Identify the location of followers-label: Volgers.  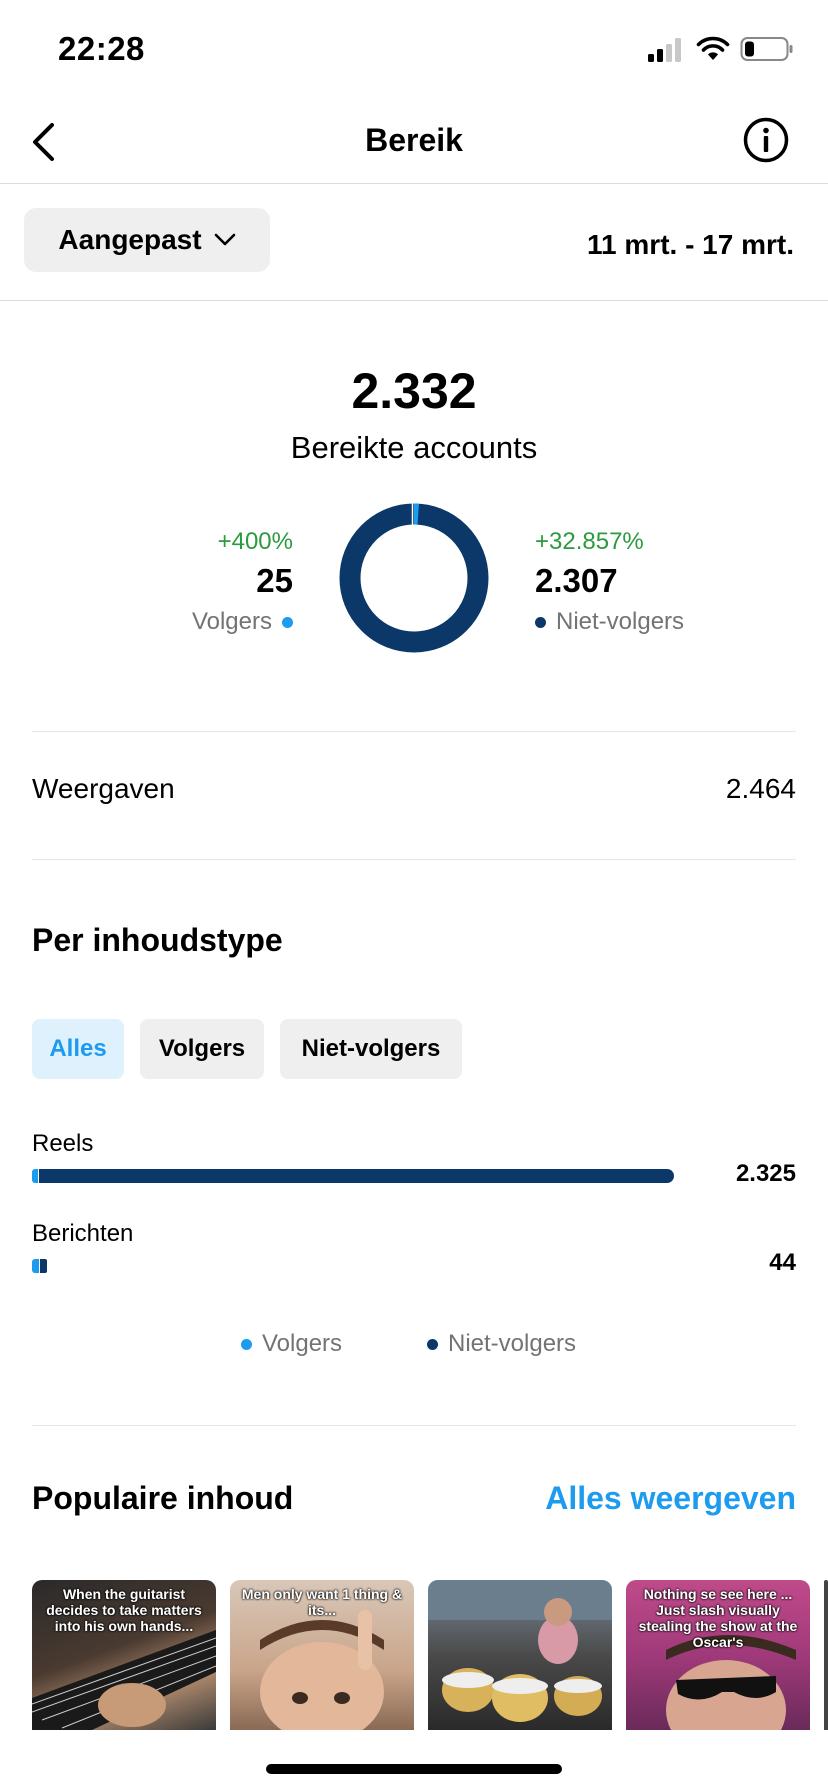
(231, 621).